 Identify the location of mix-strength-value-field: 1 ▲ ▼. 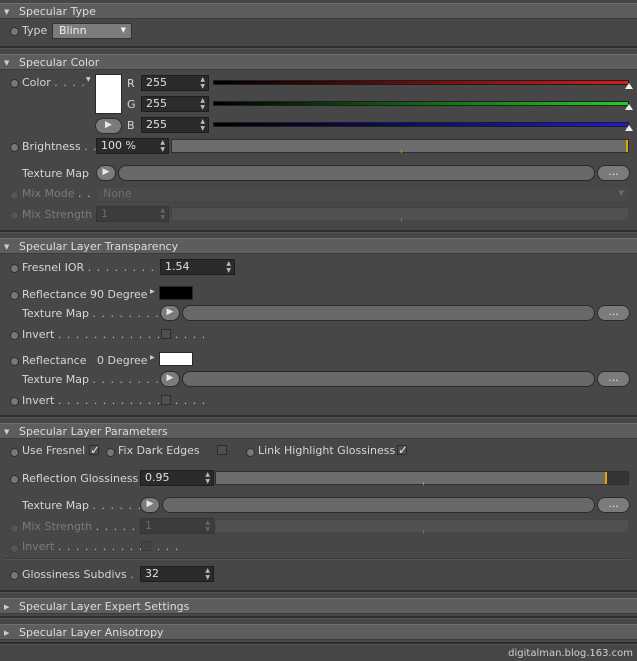
(132, 214).